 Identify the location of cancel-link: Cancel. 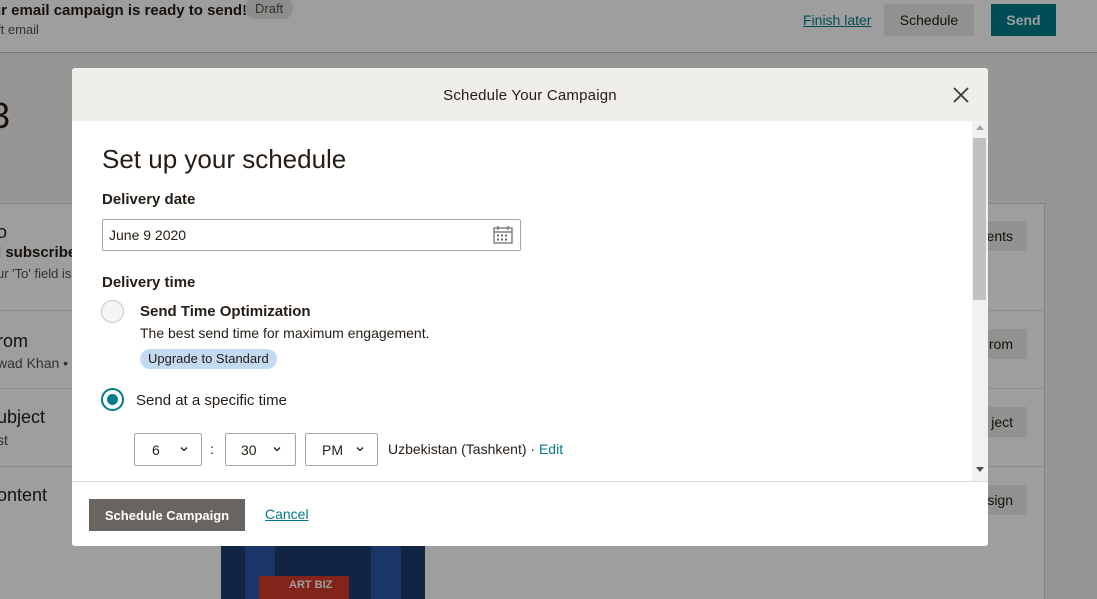
(287, 514).